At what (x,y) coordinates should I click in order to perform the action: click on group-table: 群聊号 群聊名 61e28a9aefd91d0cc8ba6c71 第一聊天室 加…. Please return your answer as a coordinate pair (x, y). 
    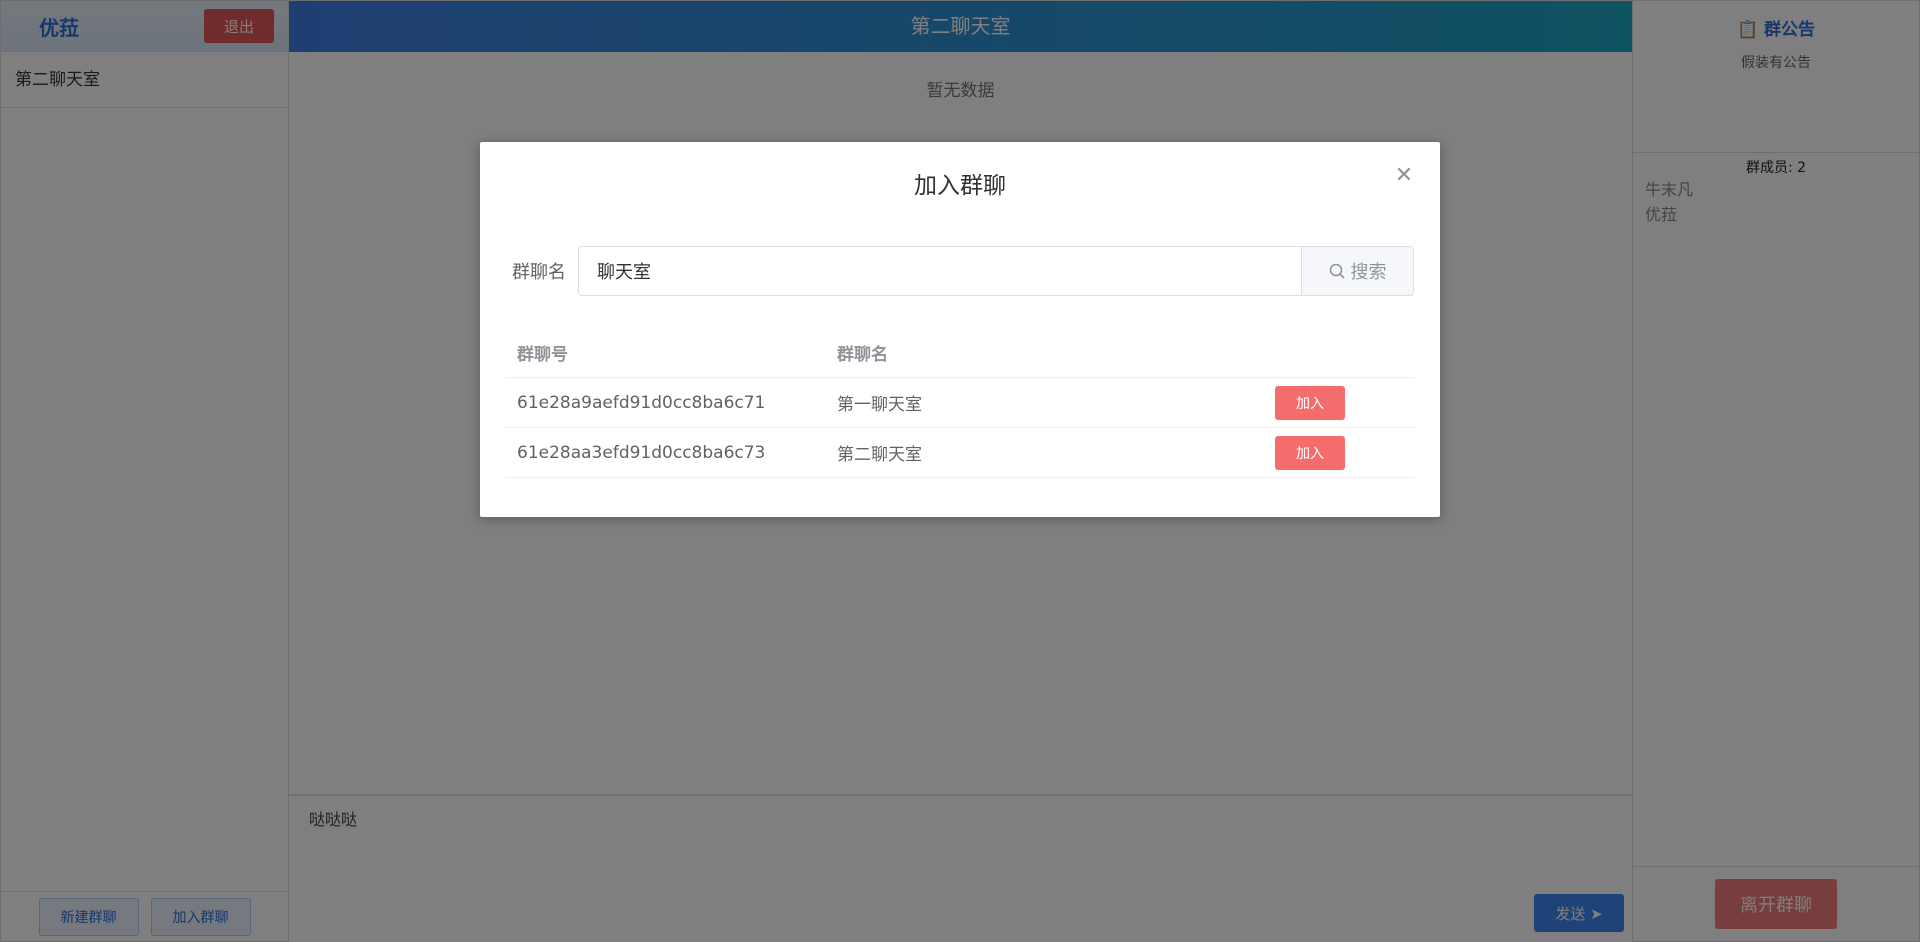
    Looking at the image, I should click on (960, 403).